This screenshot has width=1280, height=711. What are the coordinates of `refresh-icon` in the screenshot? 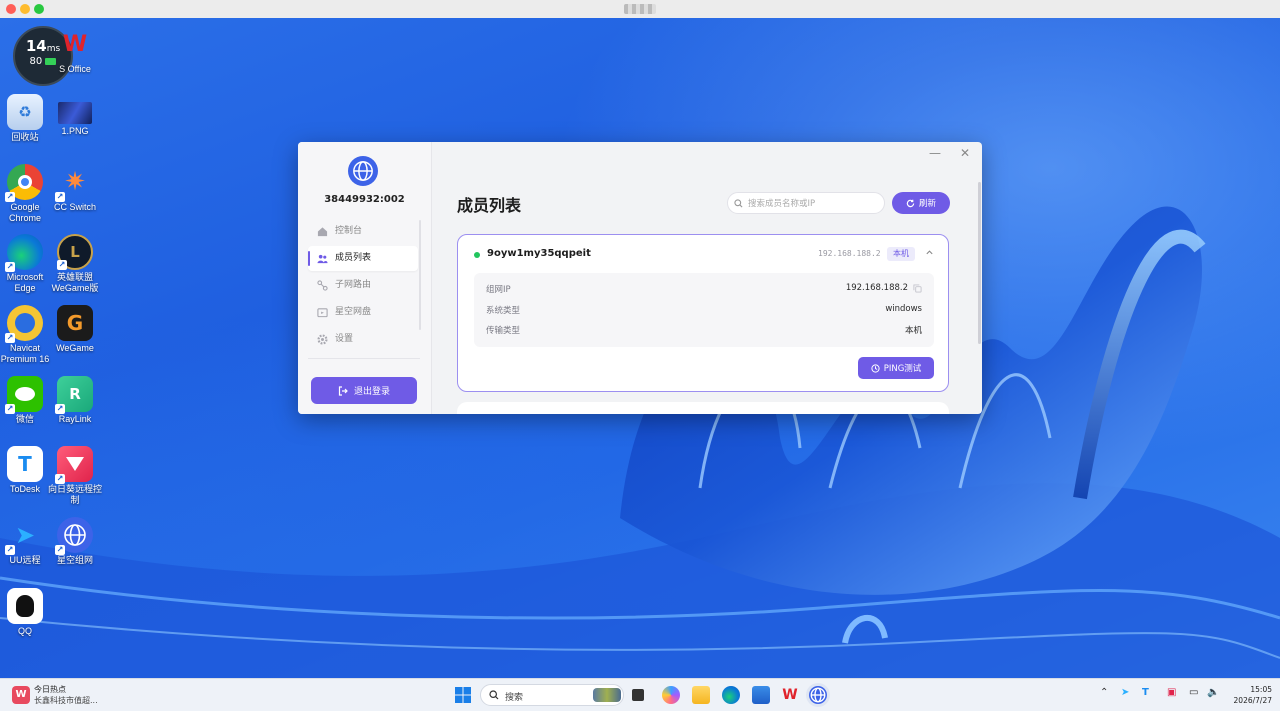 It's located at (910, 203).